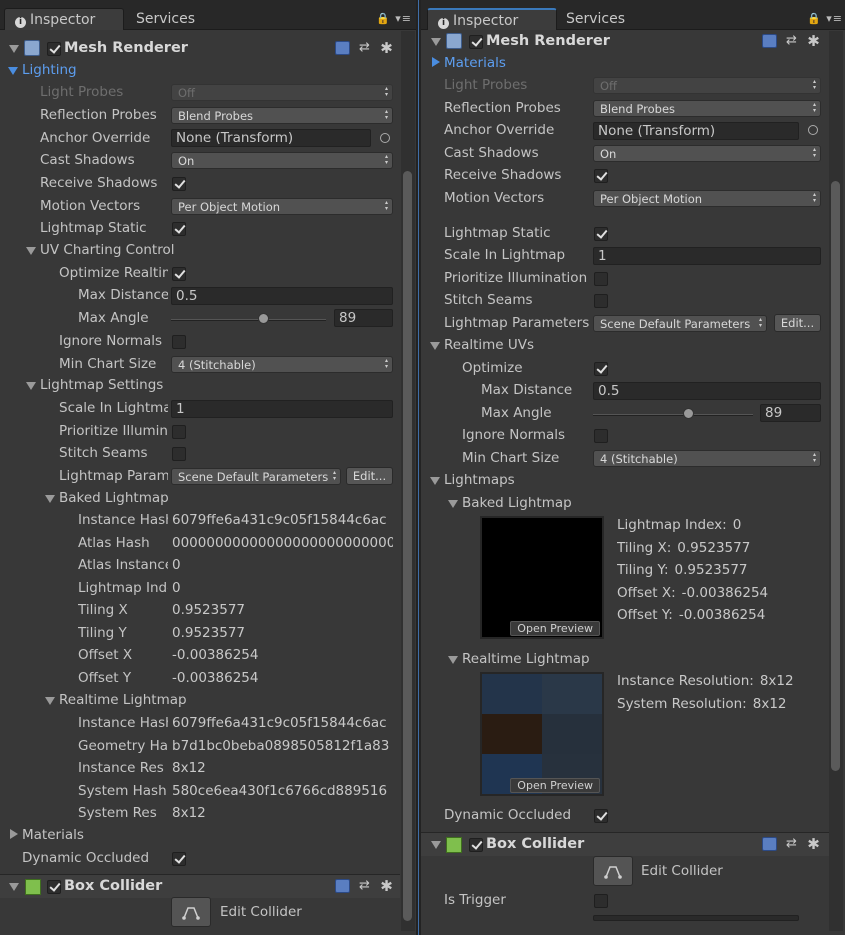 Image resolution: width=845 pixels, height=935 pixels. Describe the element at coordinates (31, 251) in the screenshot. I see `uv-charting-foldout-icon` at that location.